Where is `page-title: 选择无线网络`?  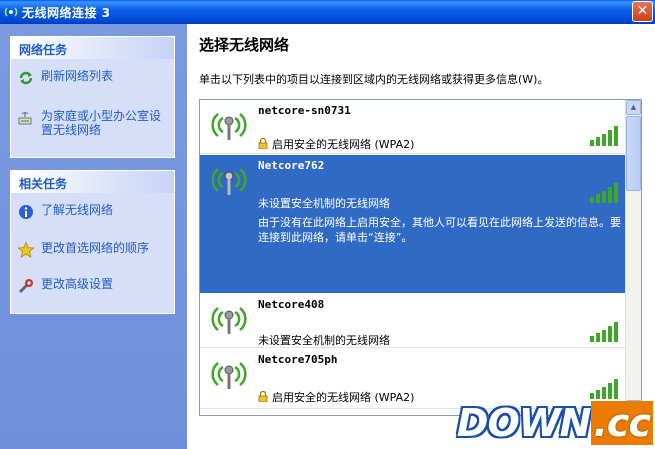
page-title: 选择无线网络 is located at coordinates (244, 45).